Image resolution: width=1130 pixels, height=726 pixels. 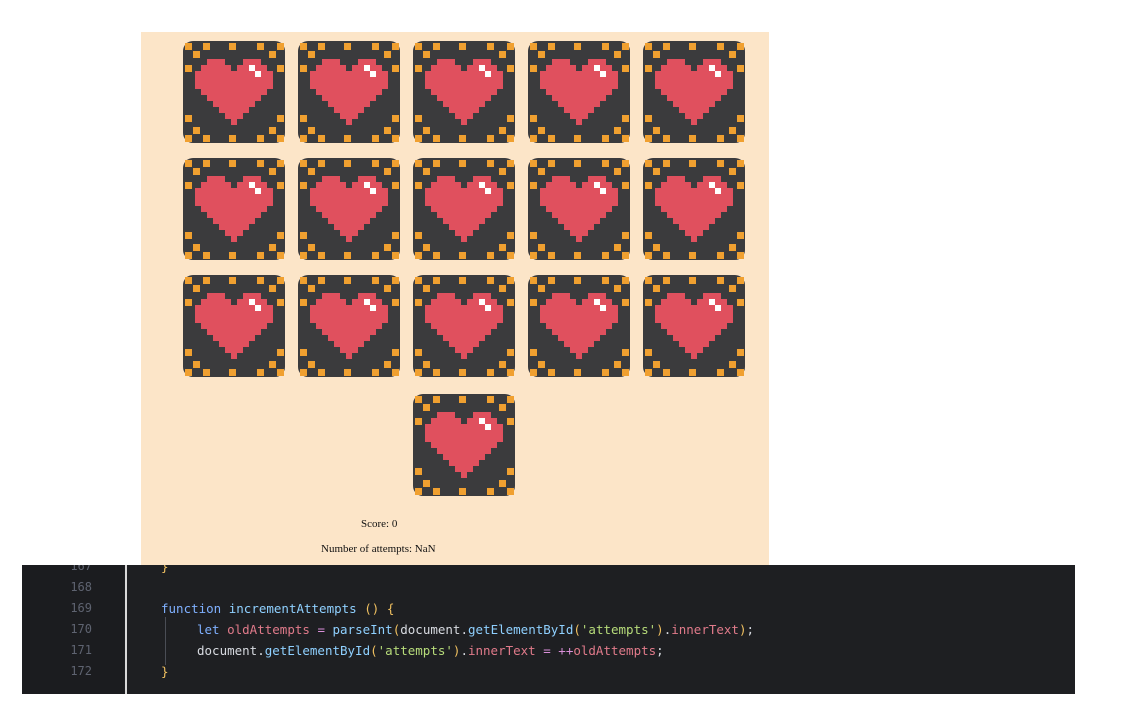 I want to click on line-number: 167, so click(x=81, y=569).